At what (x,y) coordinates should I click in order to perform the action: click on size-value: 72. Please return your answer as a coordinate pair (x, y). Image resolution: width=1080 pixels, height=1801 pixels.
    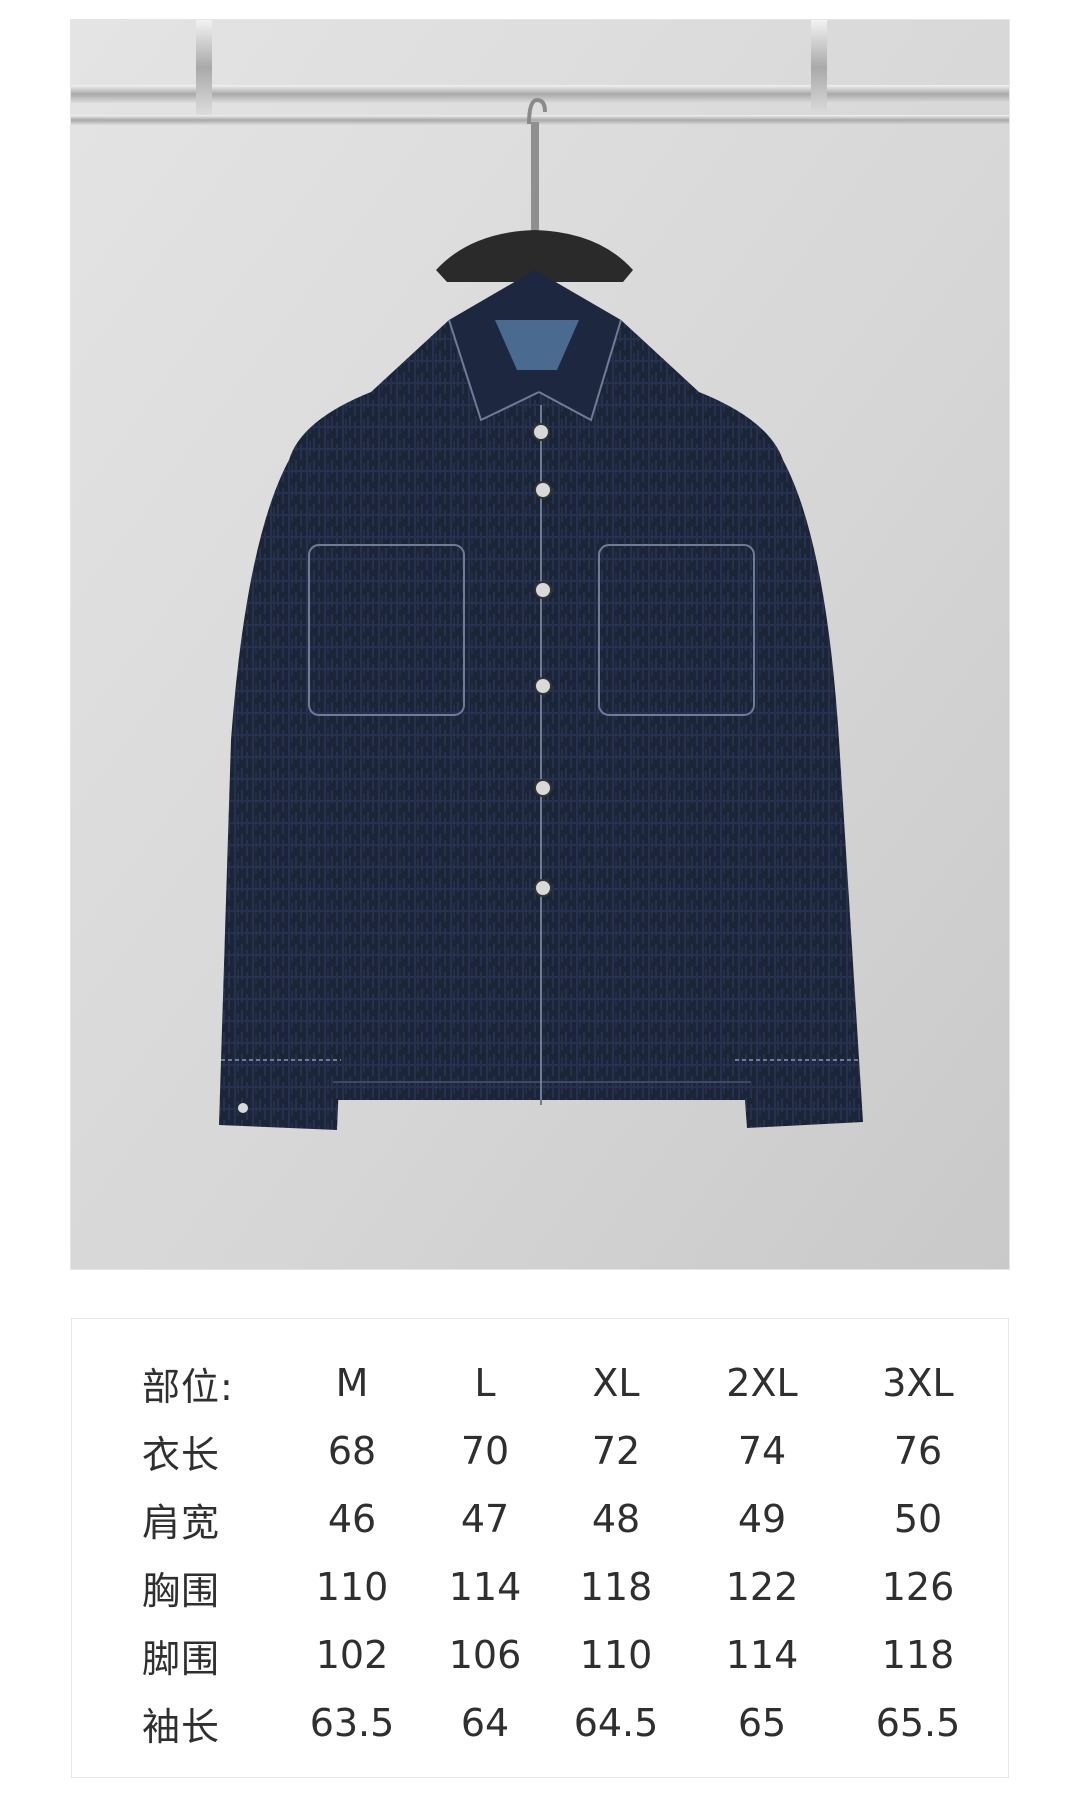
    Looking at the image, I should click on (616, 1451).